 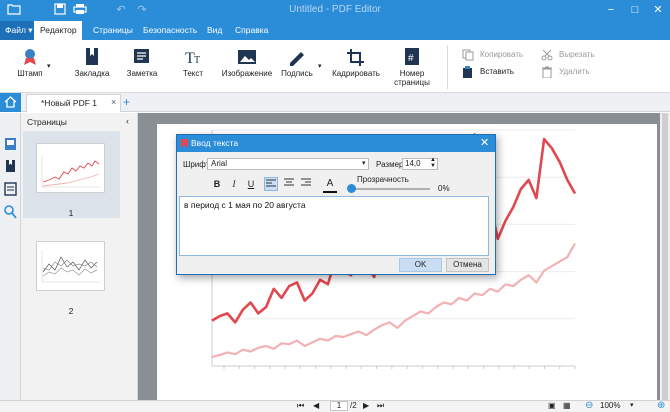 I want to click on stamp-button: Штамп, so click(x=30, y=67).